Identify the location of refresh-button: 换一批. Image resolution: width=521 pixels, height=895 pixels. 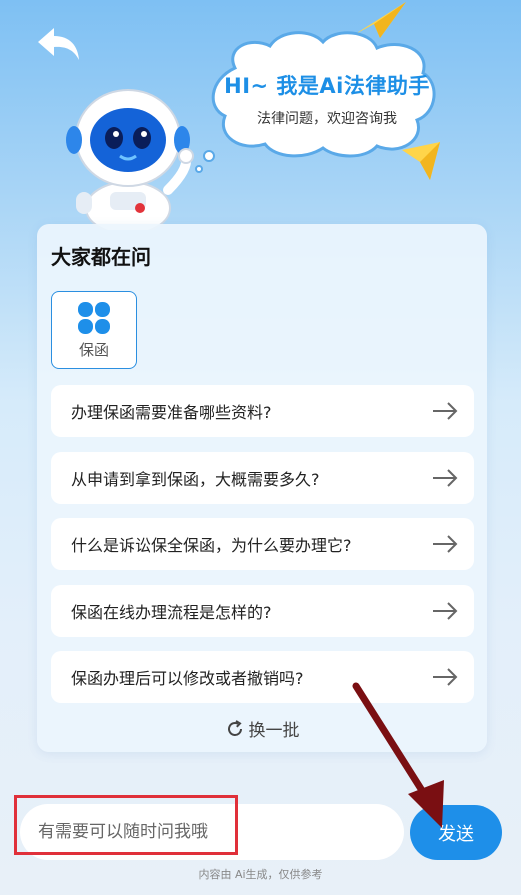
(262, 728).